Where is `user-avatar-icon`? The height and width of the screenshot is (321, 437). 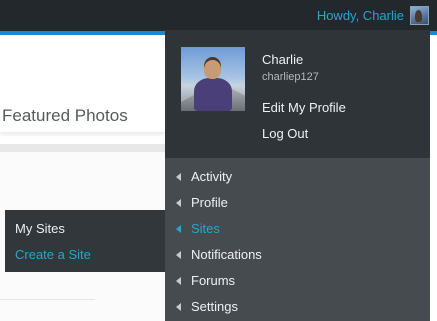
user-avatar-icon is located at coordinates (419, 15).